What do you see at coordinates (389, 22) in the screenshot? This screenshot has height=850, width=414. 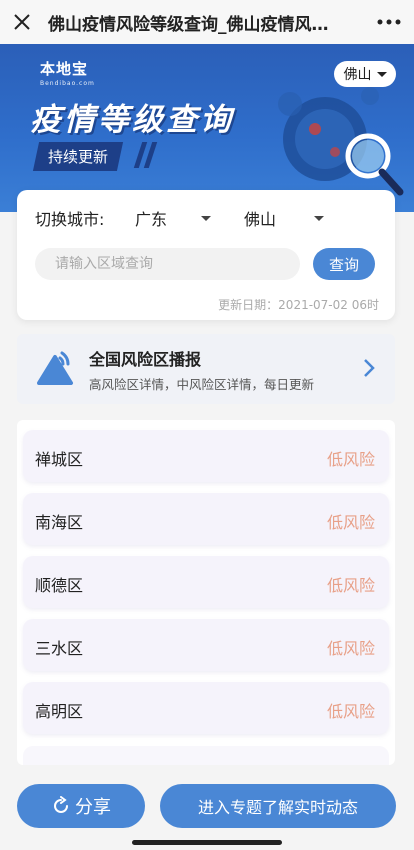 I see `more-icon` at bounding box center [389, 22].